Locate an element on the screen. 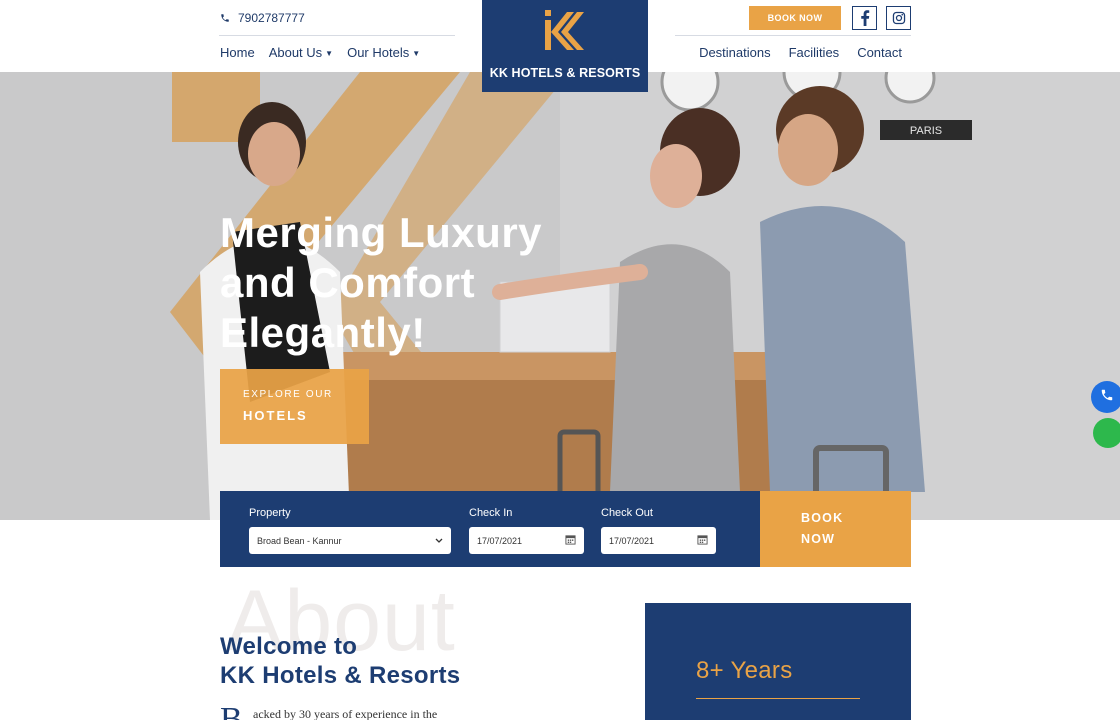  book-now-button: BOOK NOW is located at coordinates (835, 529).